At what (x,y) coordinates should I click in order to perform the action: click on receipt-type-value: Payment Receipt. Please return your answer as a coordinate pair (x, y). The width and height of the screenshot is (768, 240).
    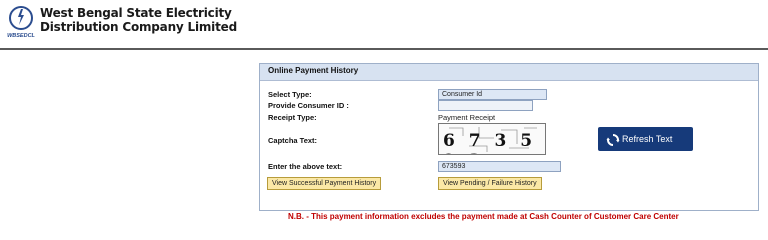
    Looking at the image, I should click on (467, 117).